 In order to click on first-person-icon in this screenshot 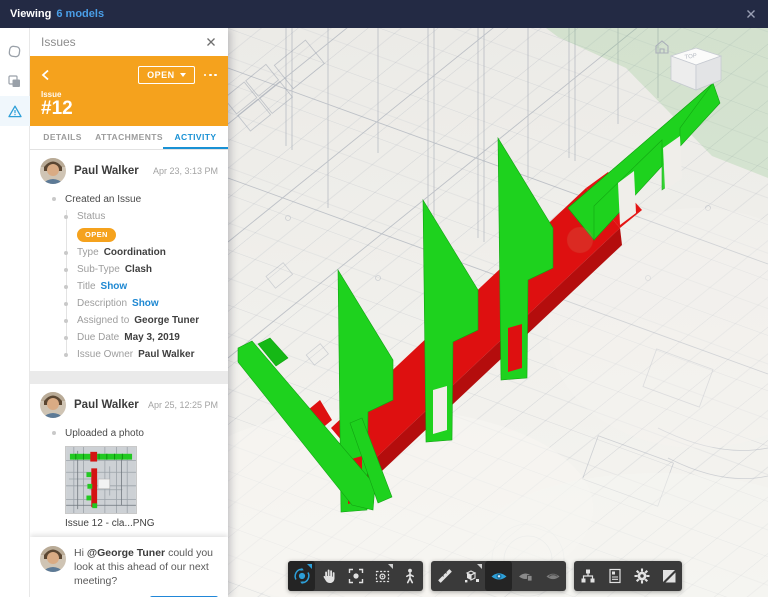, I will do `click(409, 576)`.